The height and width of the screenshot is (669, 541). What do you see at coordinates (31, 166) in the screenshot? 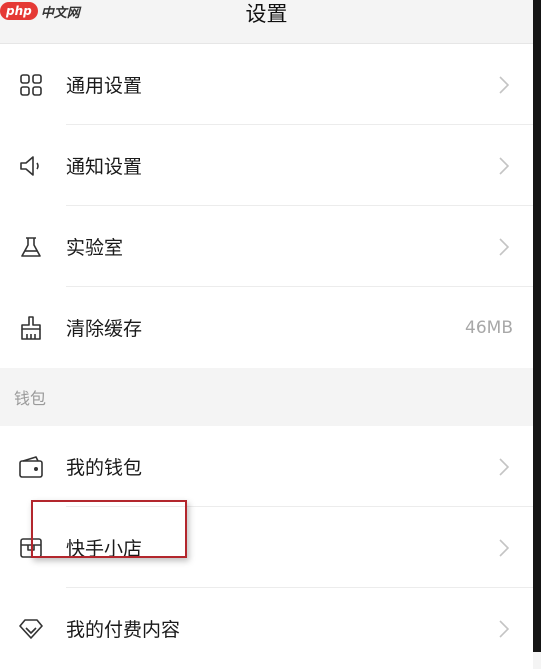
I see `speaker-icon` at bounding box center [31, 166].